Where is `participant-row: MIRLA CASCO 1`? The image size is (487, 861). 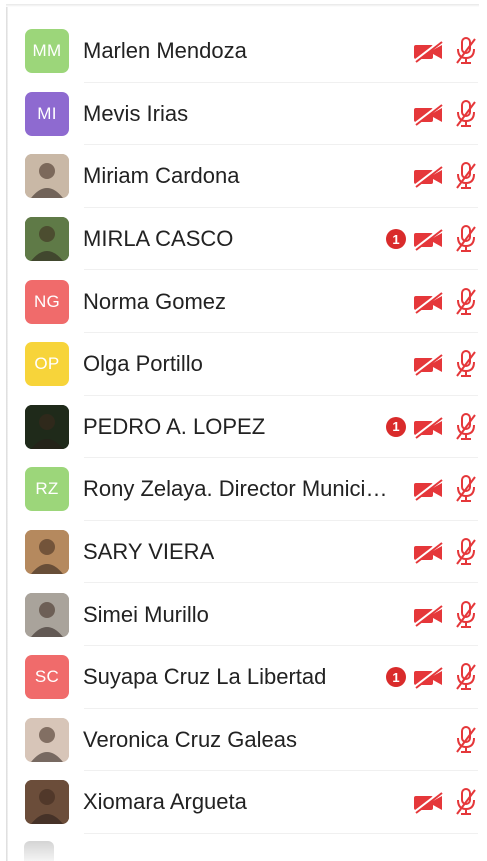
participant-row: MIRLA CASCO 1 is located at coordinates (249, 239).